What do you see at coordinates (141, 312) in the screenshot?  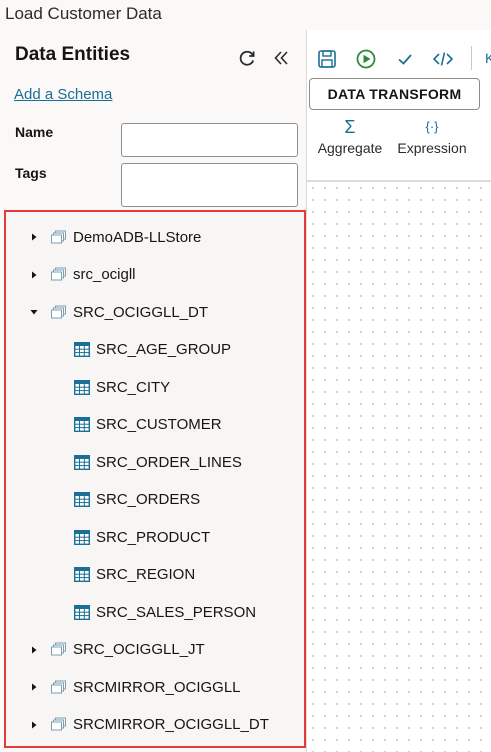 I see `tree-node-label: SRC_OCIGGLL_DT` at bounding box center [141, 312].